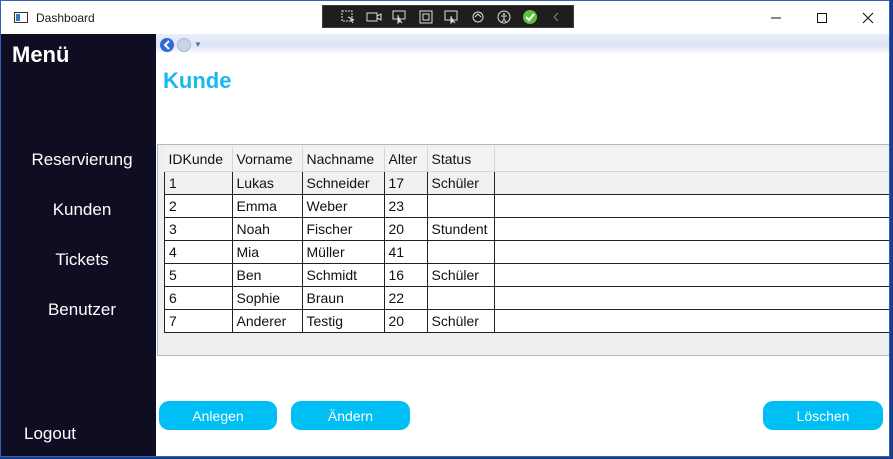  Describe the element at coordinates (343, 275) in the screenshot. I see `cell-nachname: Schmidt` at that location.